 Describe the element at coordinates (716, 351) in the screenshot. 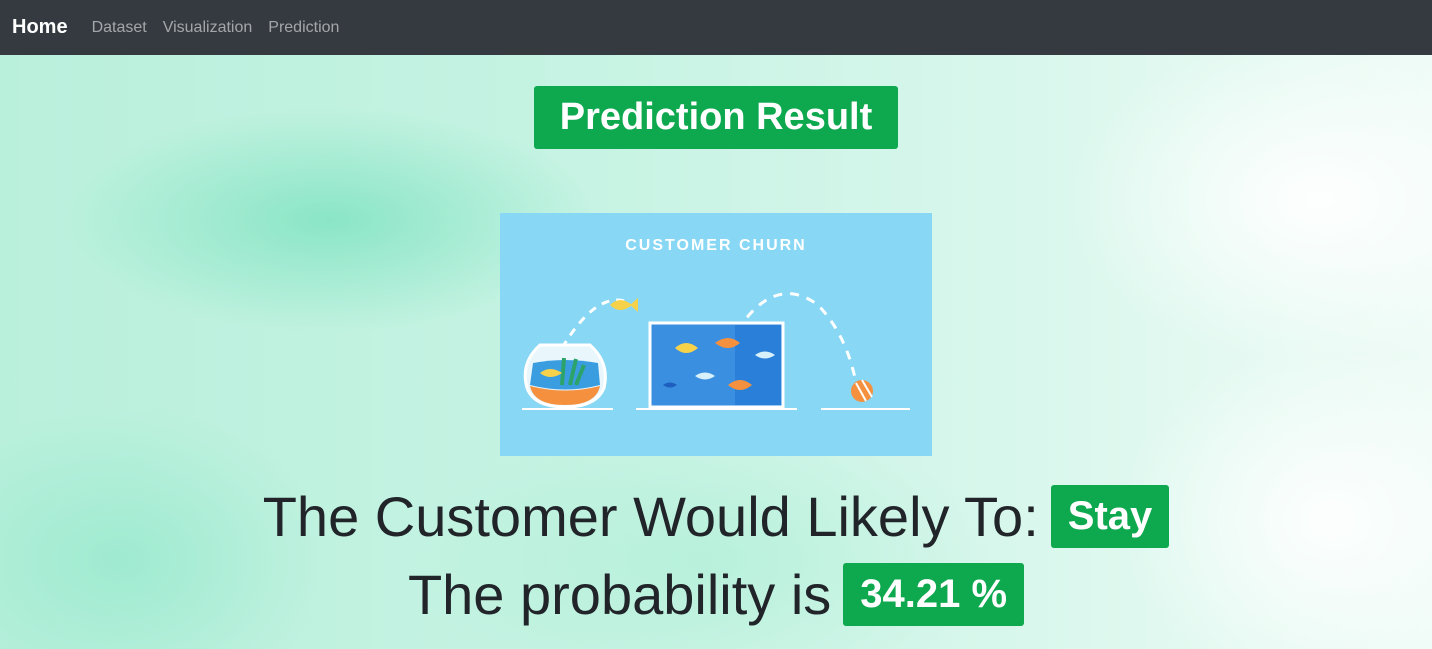

I see `fish-illustration-graphic` at that location.